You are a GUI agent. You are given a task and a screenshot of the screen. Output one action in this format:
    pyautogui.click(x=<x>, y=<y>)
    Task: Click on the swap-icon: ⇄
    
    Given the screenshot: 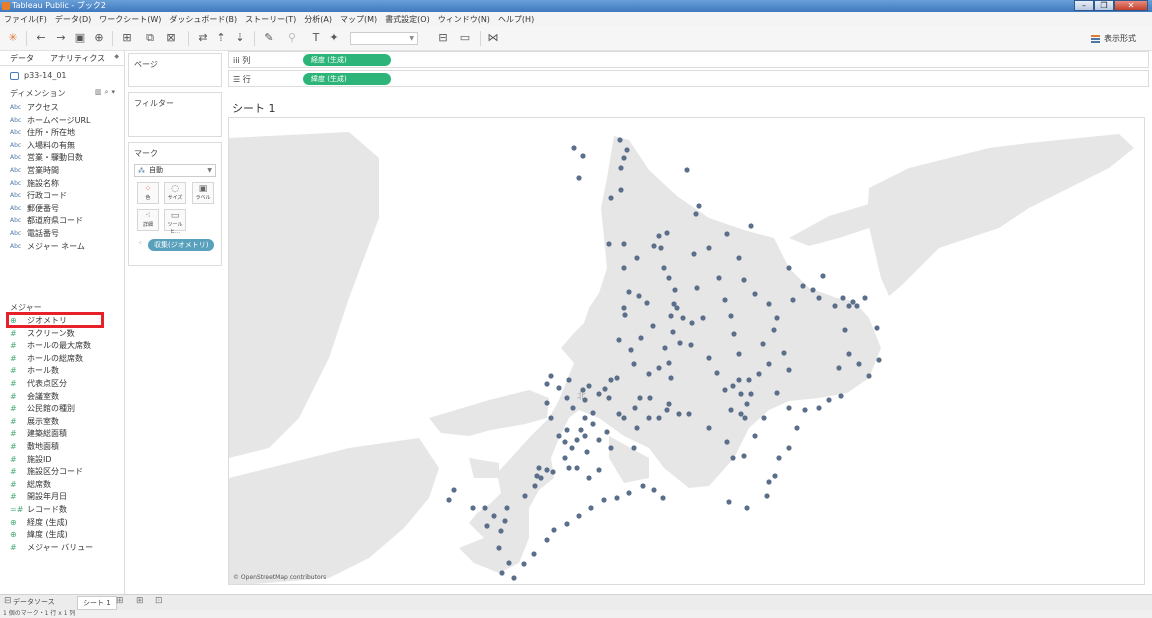 What is the action you would take?
    pyautogui.click(x=203, y=38)
    